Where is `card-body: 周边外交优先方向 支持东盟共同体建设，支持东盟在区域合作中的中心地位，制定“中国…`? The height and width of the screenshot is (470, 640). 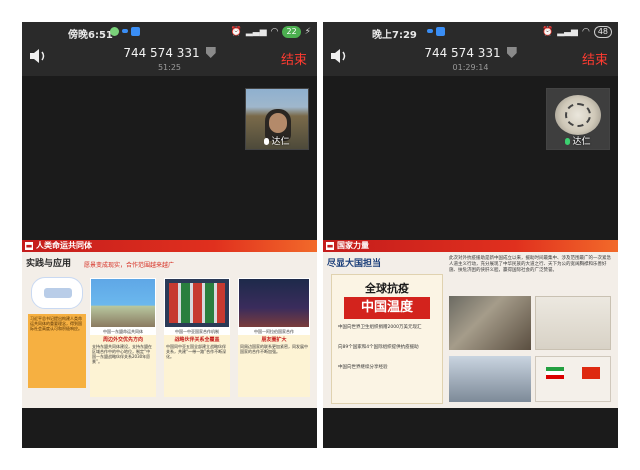
card-body: 周边外交优先方向 支持东盟共同体建设，支持东盟在区域合作中的中心地位，制定“中国… is located at coordinates (123, 366).